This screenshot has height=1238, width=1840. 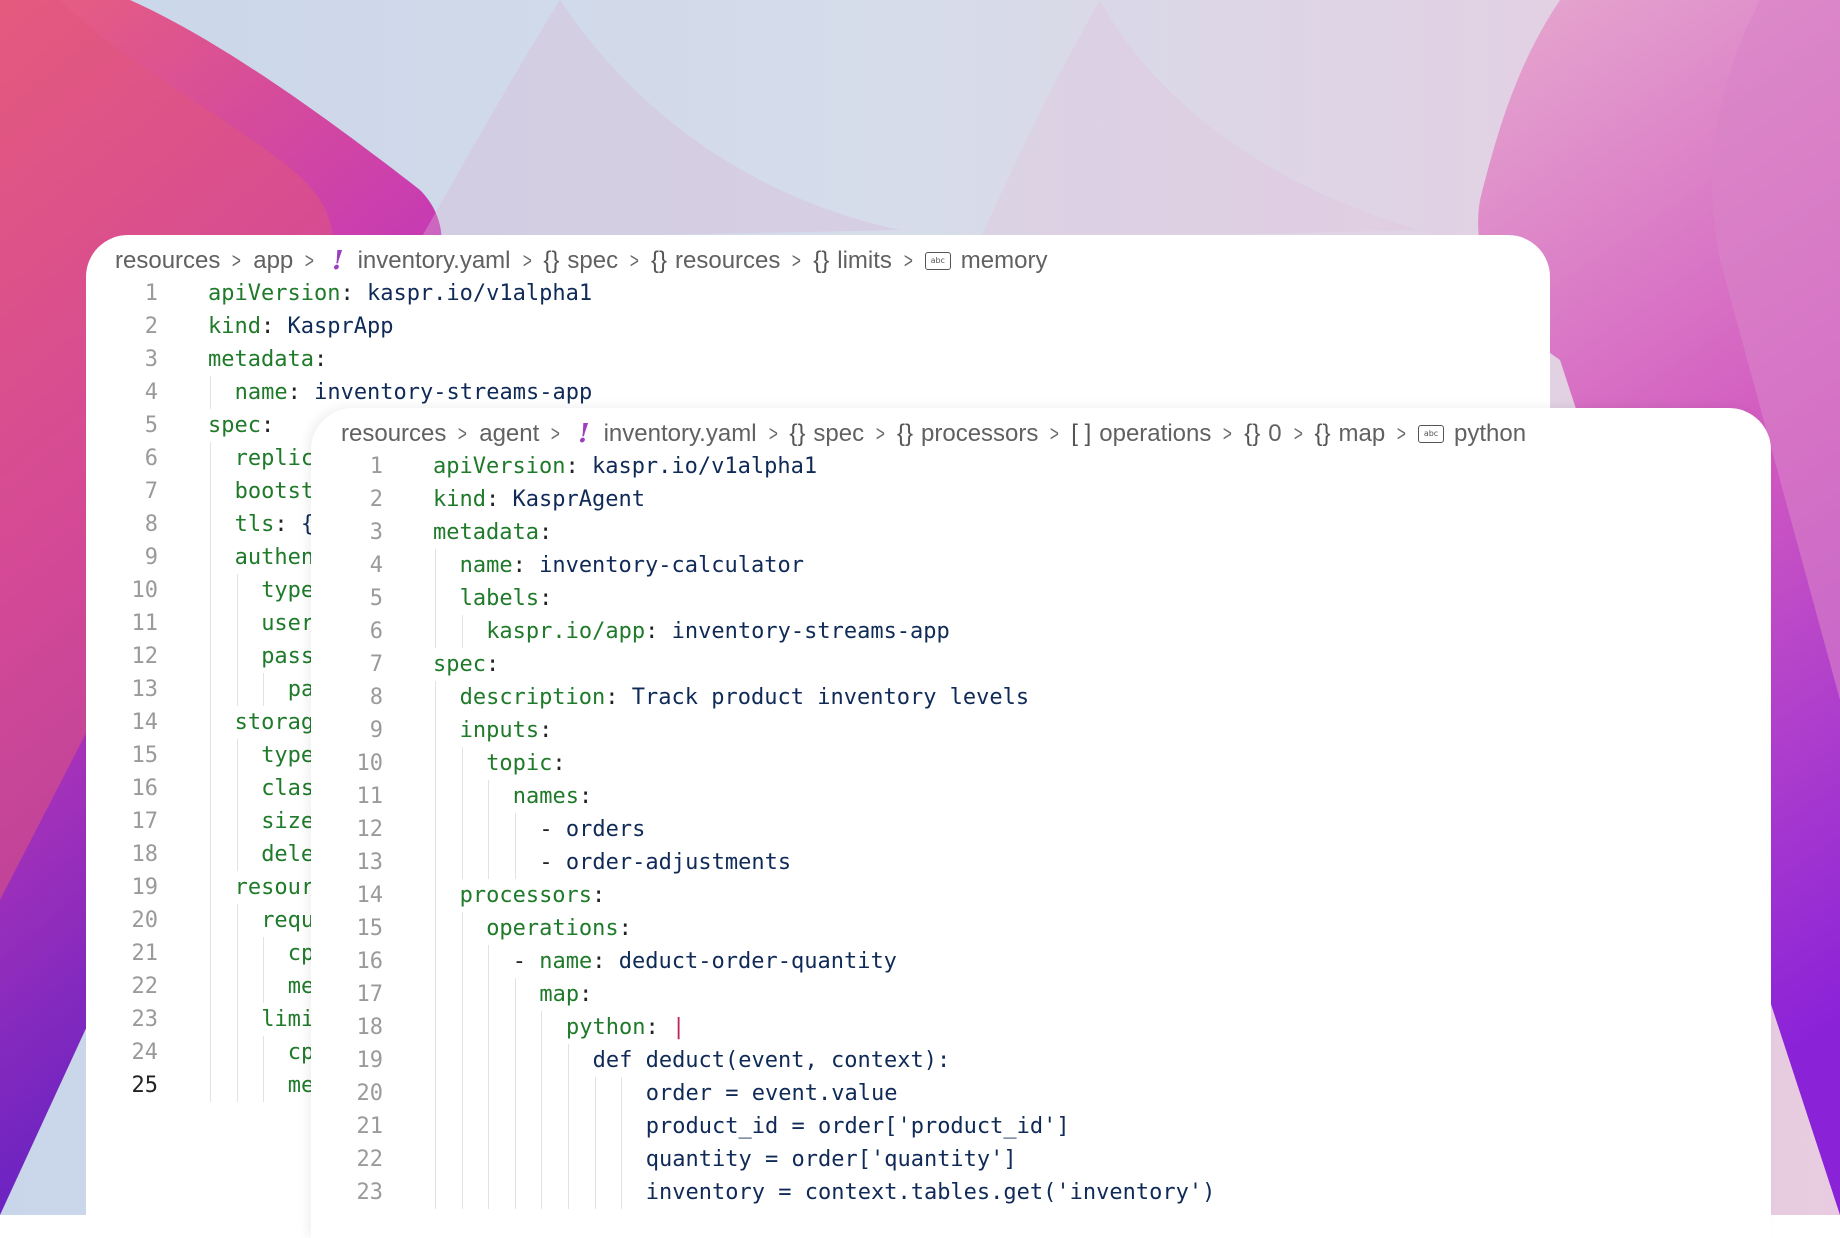 I want to click on breadcrumb-item: {} map, so click(x=1349, y=434).